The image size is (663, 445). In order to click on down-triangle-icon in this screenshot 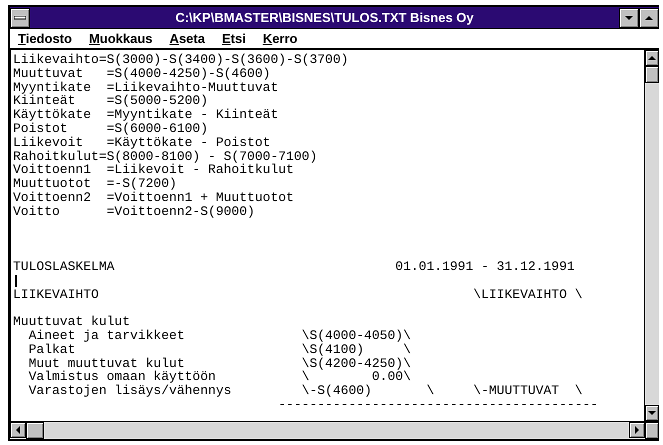, I will do `click(629, 18)`.